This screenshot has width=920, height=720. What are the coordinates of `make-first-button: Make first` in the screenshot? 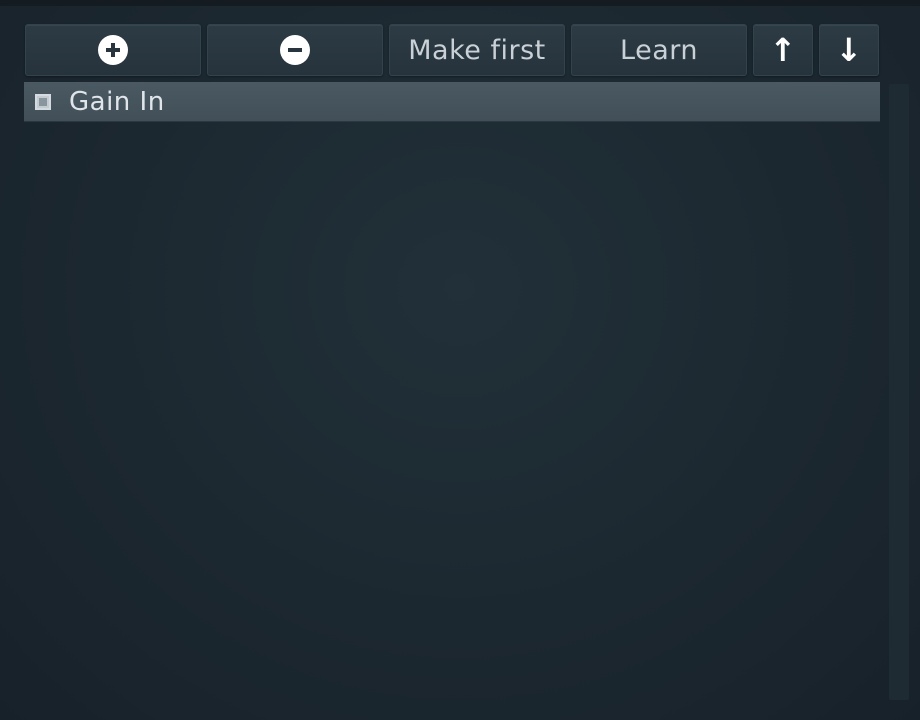 It's located at (477, 50).